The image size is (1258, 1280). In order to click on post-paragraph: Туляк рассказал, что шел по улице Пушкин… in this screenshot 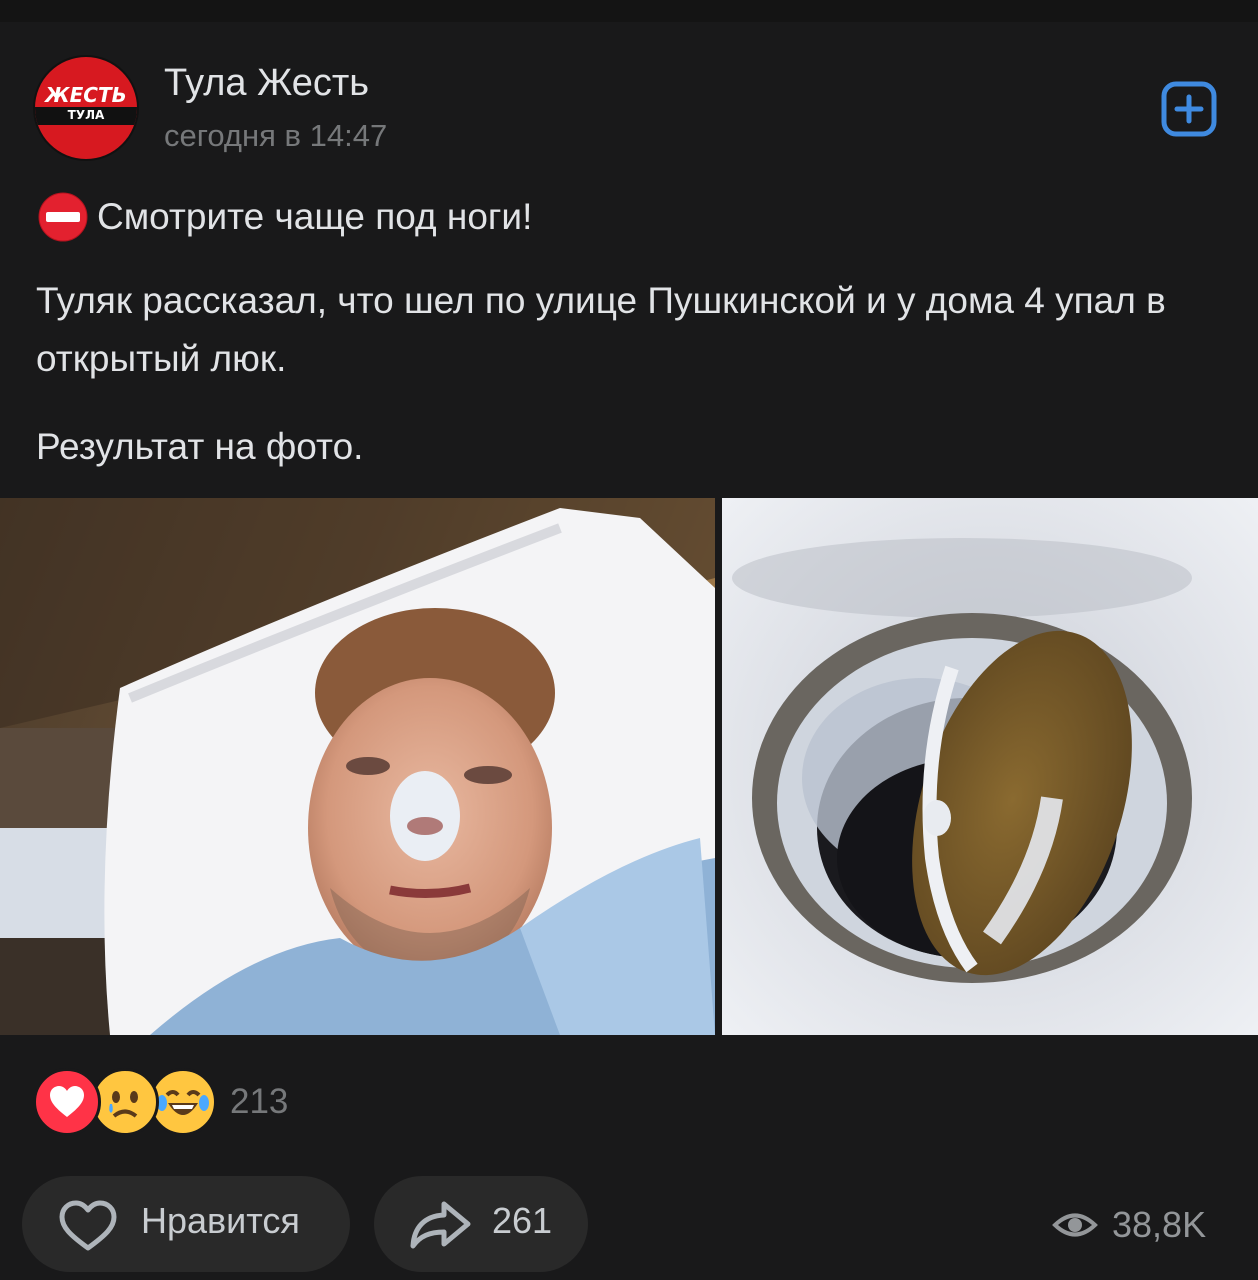, I will do `click(601, 329)`.